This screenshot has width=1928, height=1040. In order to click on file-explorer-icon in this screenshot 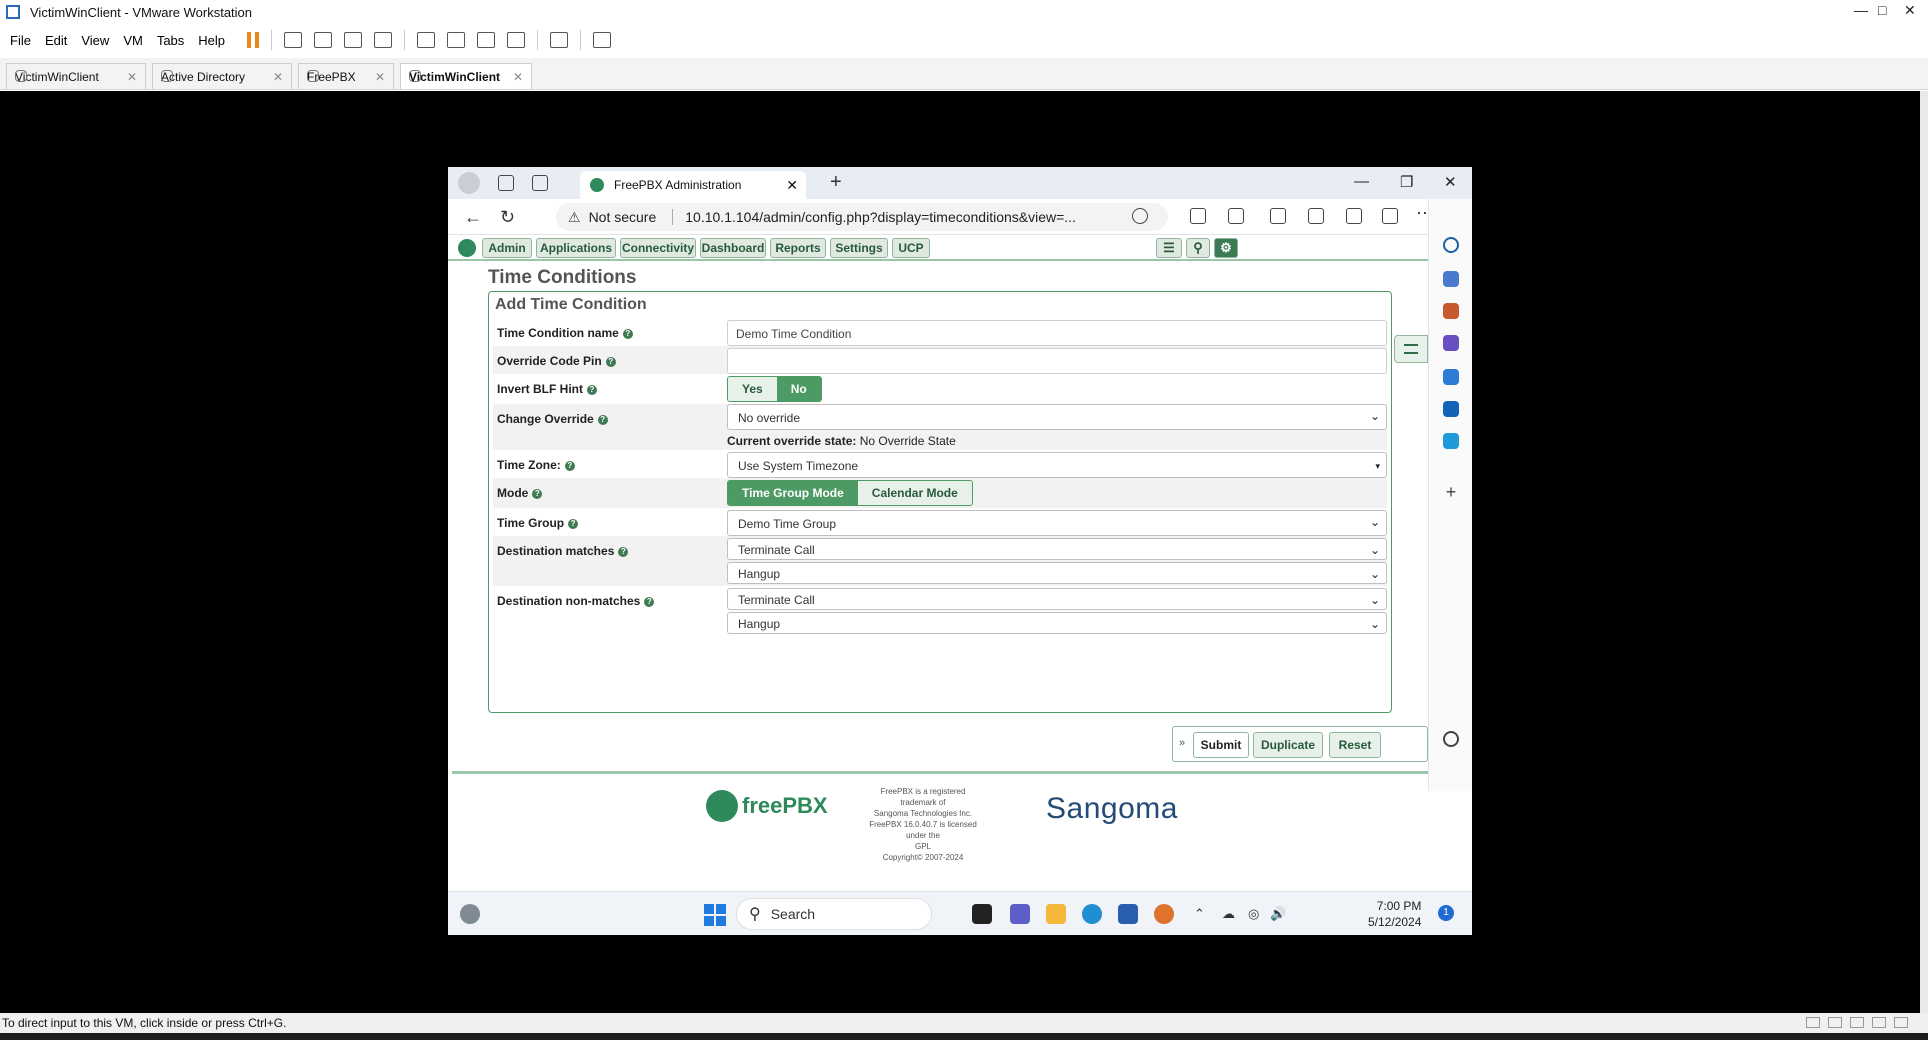, I will do `click(1056, 914)`.